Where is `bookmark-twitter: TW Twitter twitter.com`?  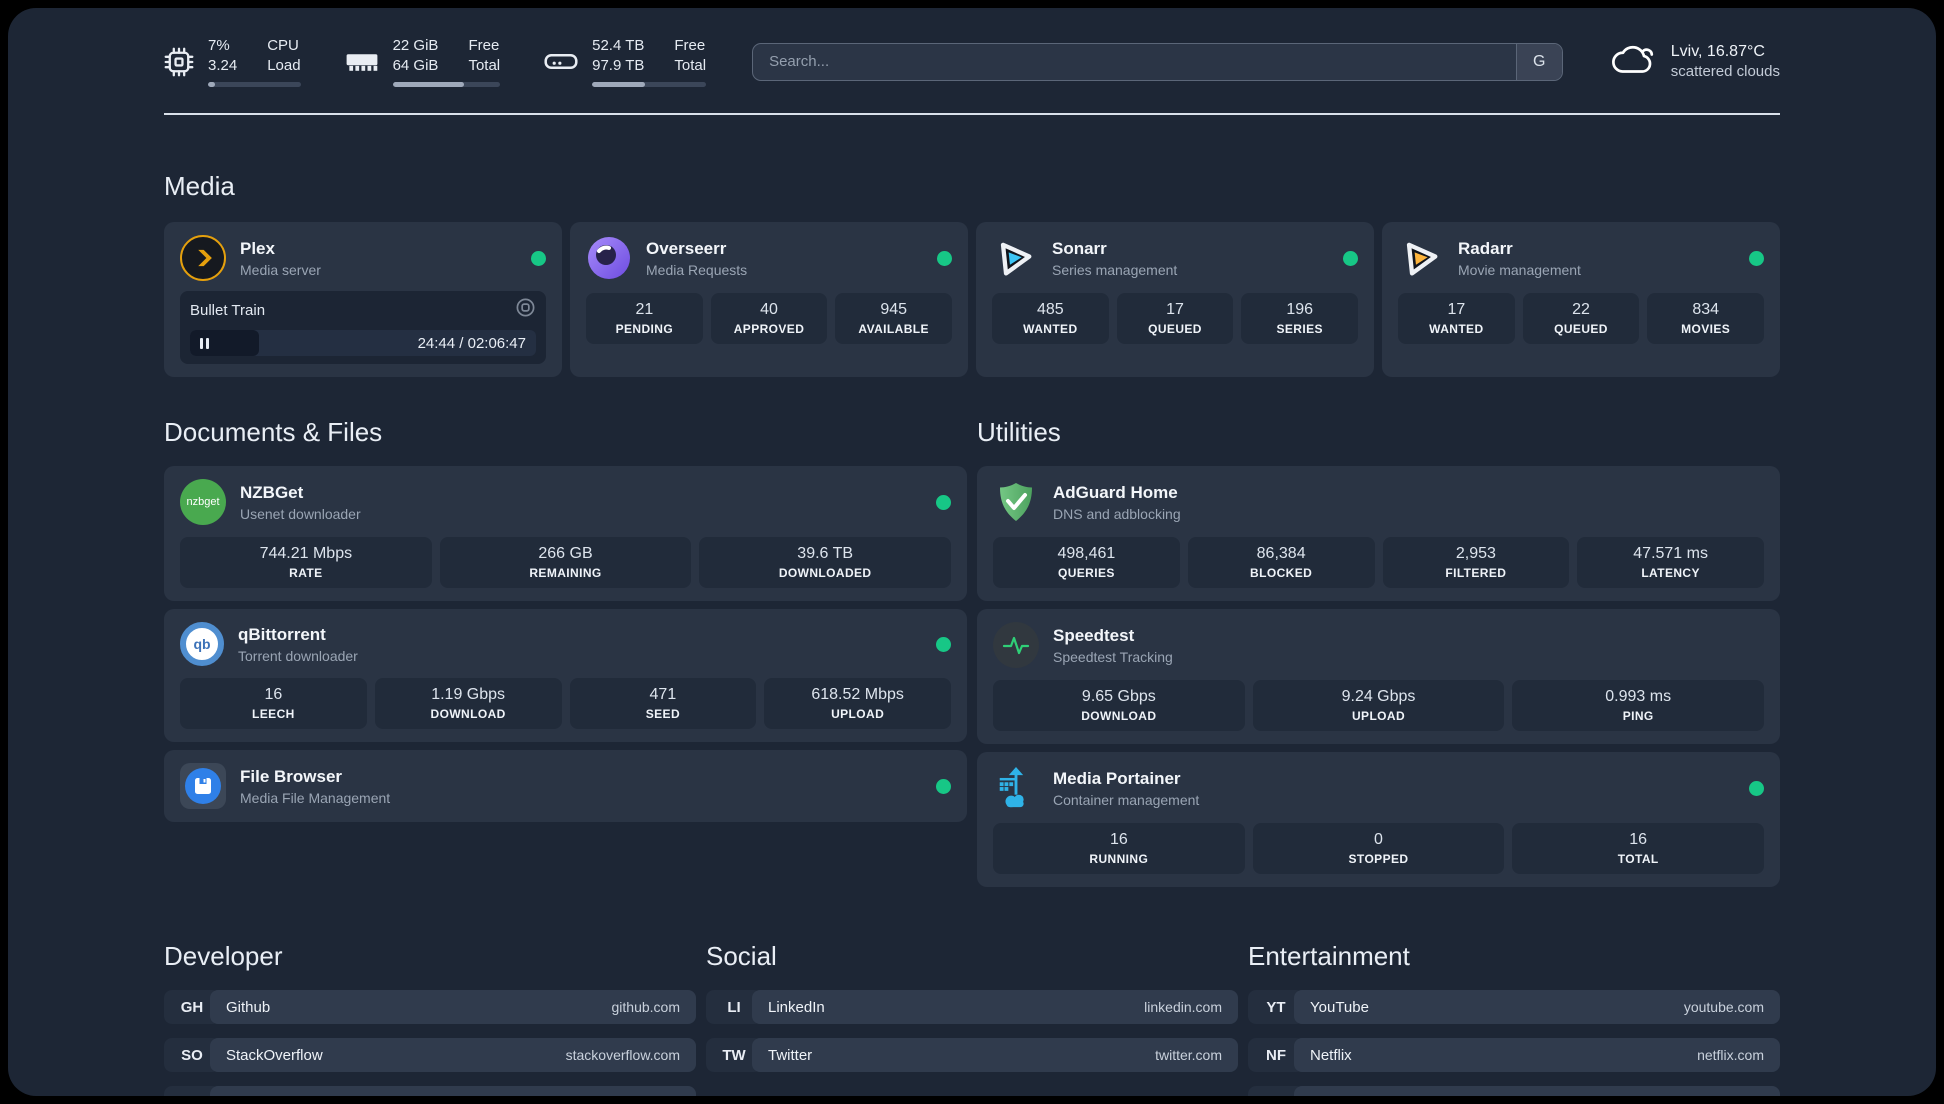
bookmark-twitter: TW Twitter twitter.com is located at coordinates (972, 1055).